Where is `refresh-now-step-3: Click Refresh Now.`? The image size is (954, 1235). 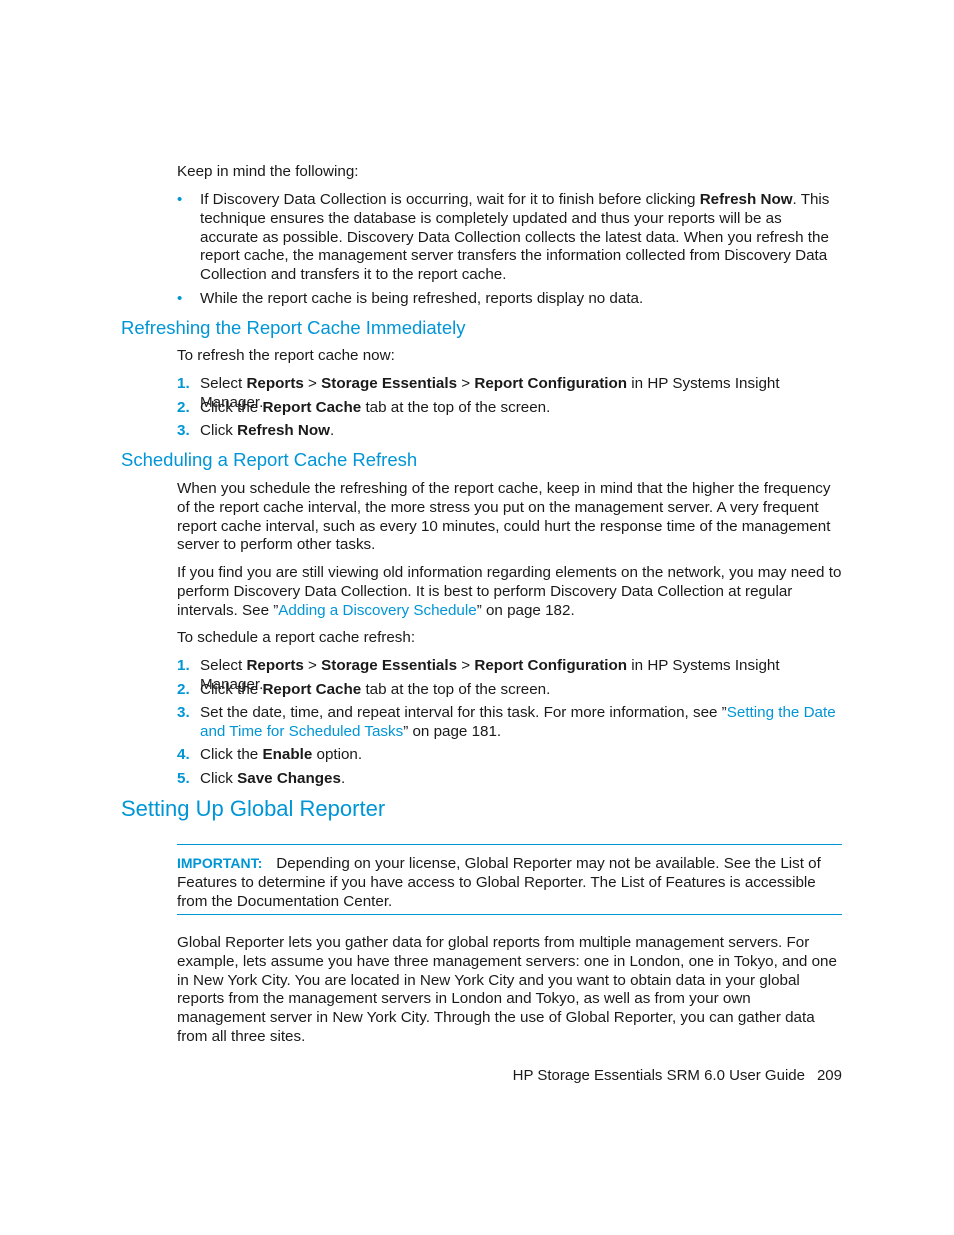
refresh-now-step-3: Click Refresh Now. is located at coordinates (267, 430).